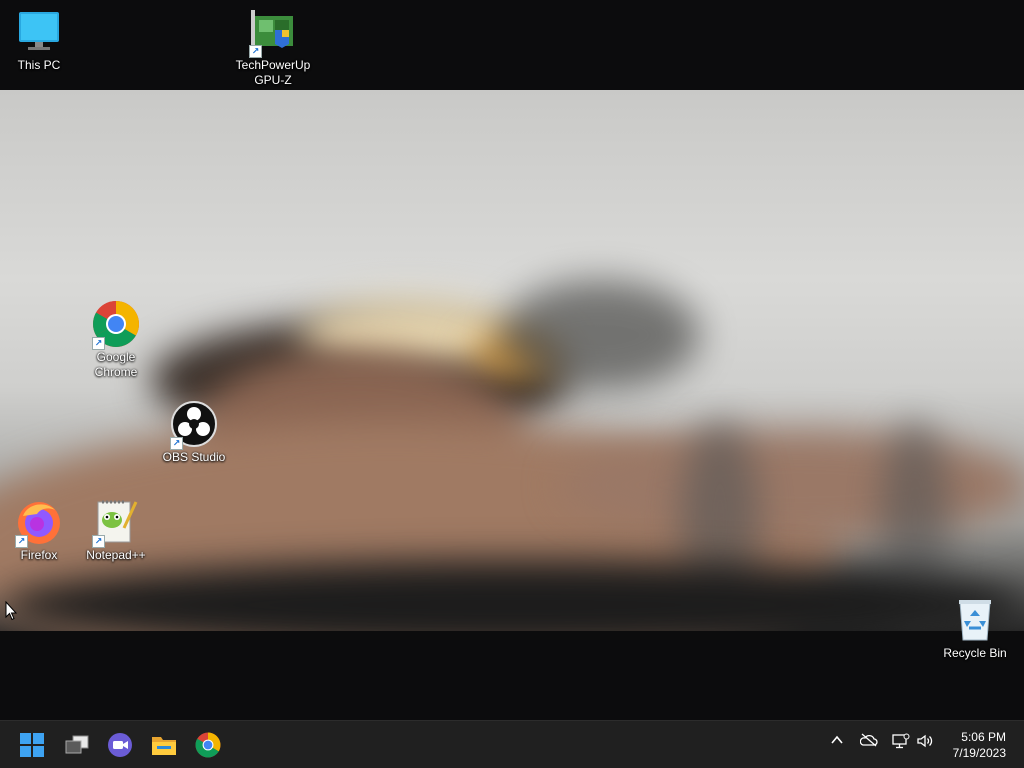 This screenshot has width=1024, height=768. I want to click on onedrive-button, so click(868, 741).